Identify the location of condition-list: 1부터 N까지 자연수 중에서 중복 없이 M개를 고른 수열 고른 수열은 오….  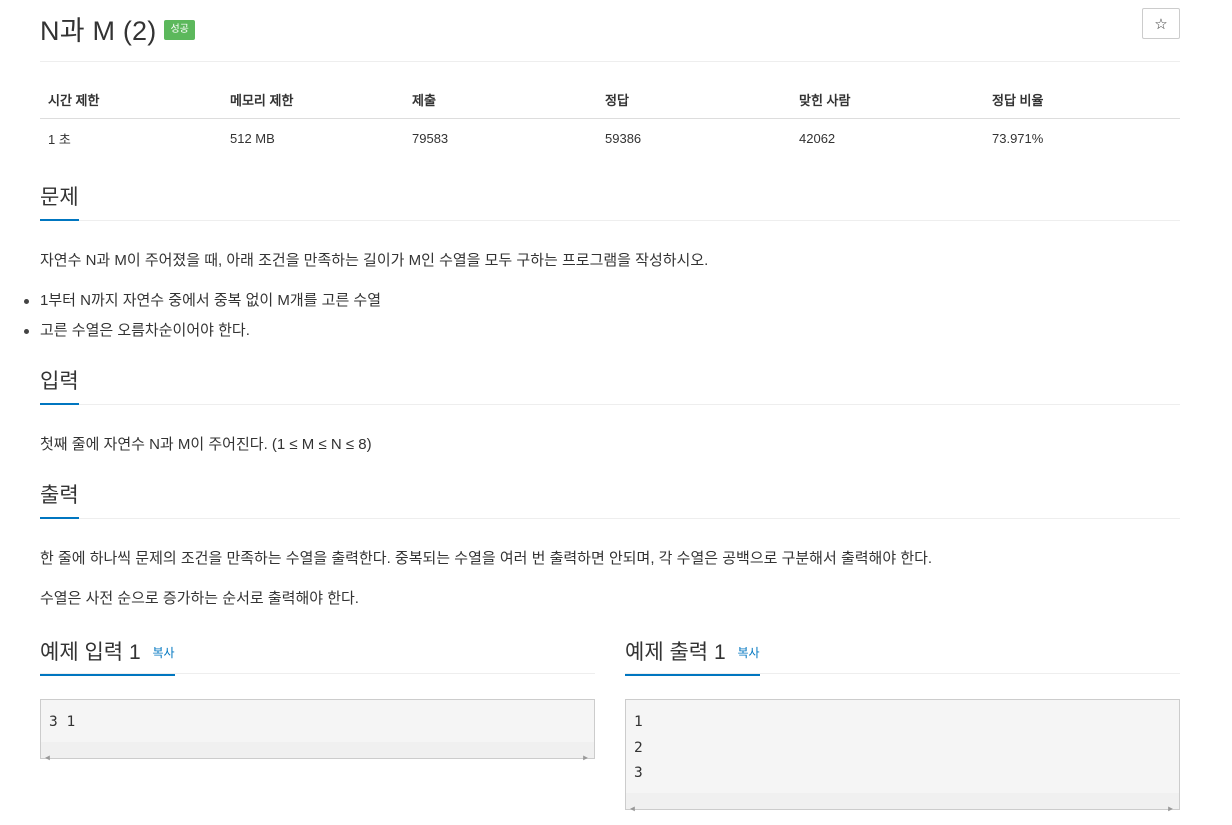
(202, 321).